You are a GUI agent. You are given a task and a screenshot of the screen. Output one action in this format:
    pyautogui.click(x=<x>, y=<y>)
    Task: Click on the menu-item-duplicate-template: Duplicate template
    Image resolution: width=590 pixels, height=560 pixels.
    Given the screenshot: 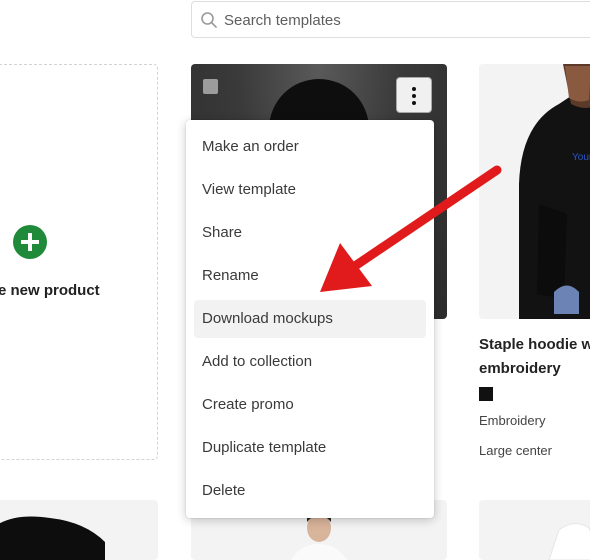 What is the action you would take?
    pyautogui.click(x=310, y=447)
    